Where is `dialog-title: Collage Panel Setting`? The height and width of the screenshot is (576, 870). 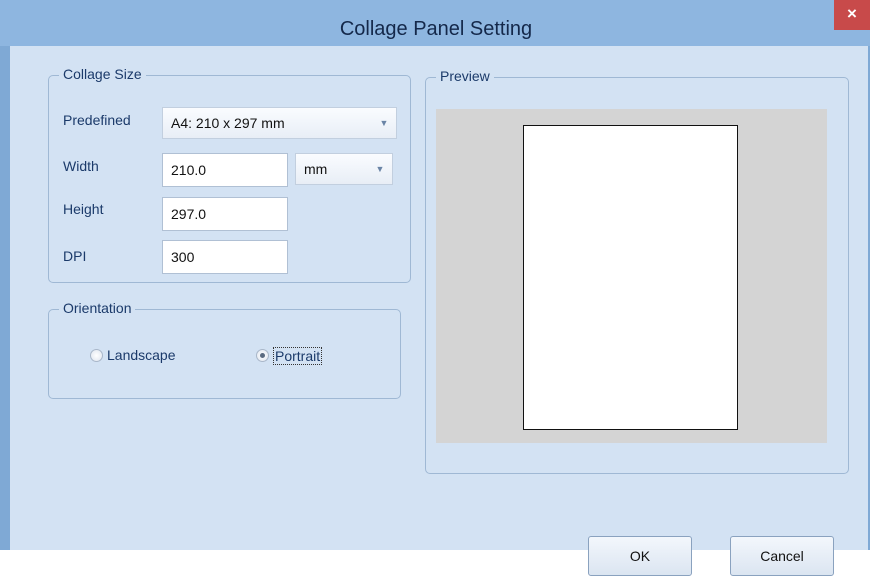 dialog-title: Collage Panel Setting is located at coordinates (436, 29).